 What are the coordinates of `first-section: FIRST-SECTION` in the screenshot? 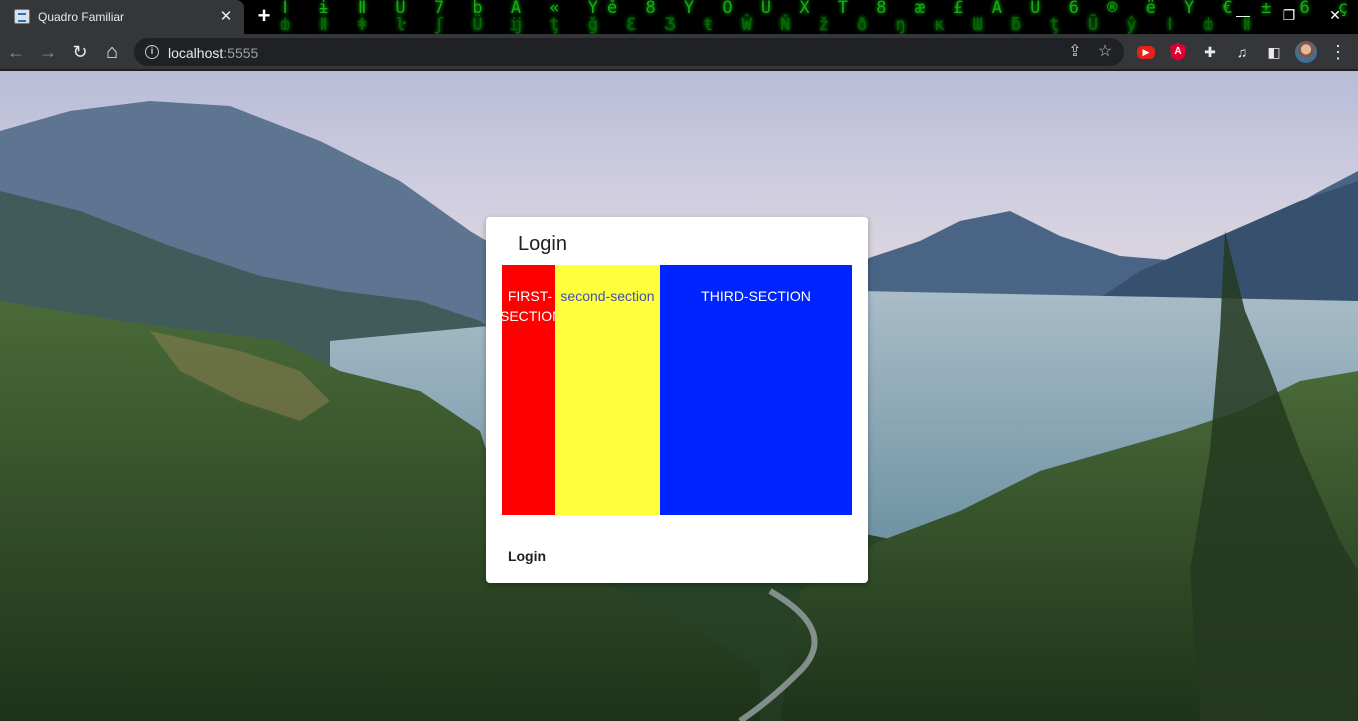 It's located at (528, 390).